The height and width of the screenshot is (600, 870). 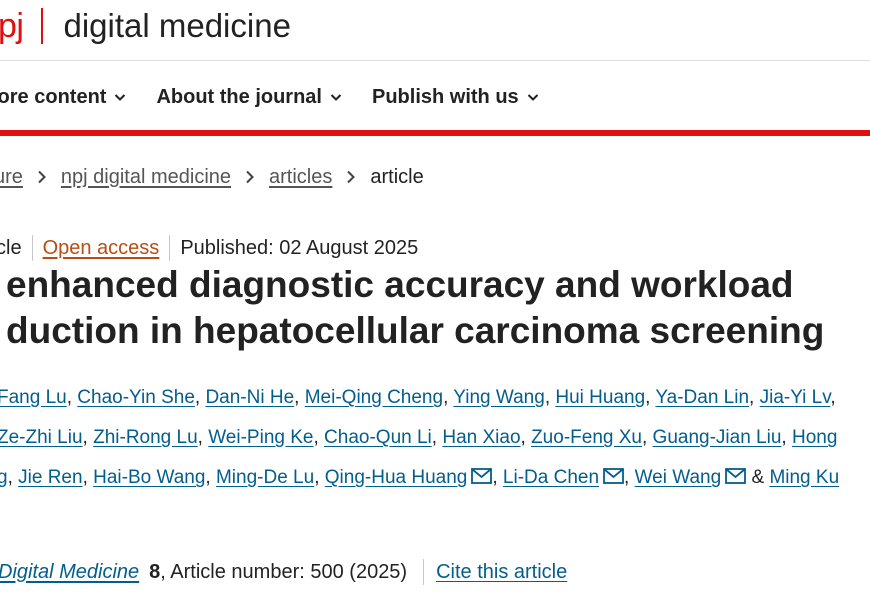 What do you see at coordinates (50, 477) in the screenshot?
I see `author-link: Jie Ren` at bounding box center [50, 477].